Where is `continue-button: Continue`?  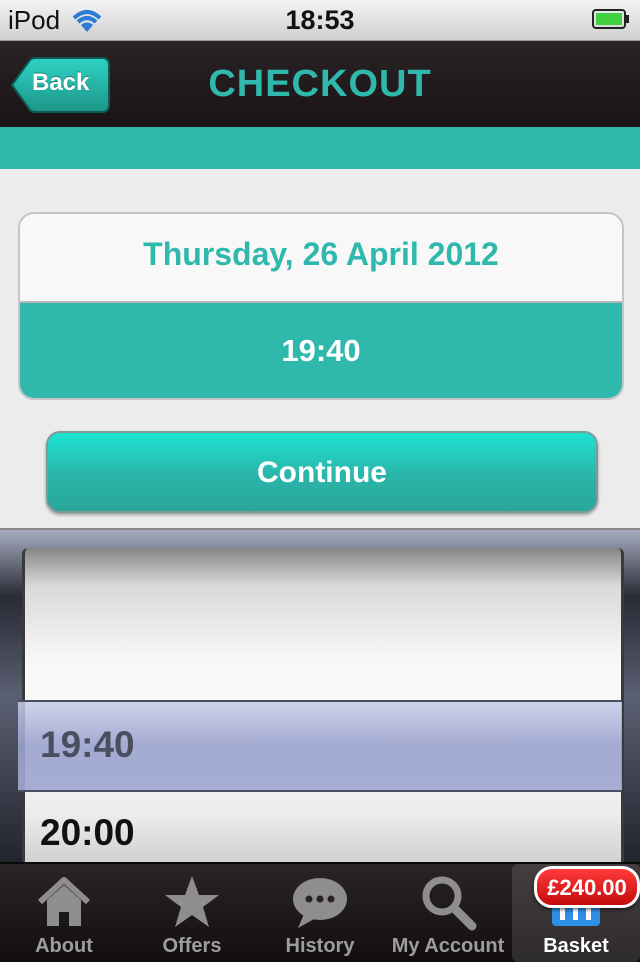 continue-button: Continue is located at coordinates (322, 472).